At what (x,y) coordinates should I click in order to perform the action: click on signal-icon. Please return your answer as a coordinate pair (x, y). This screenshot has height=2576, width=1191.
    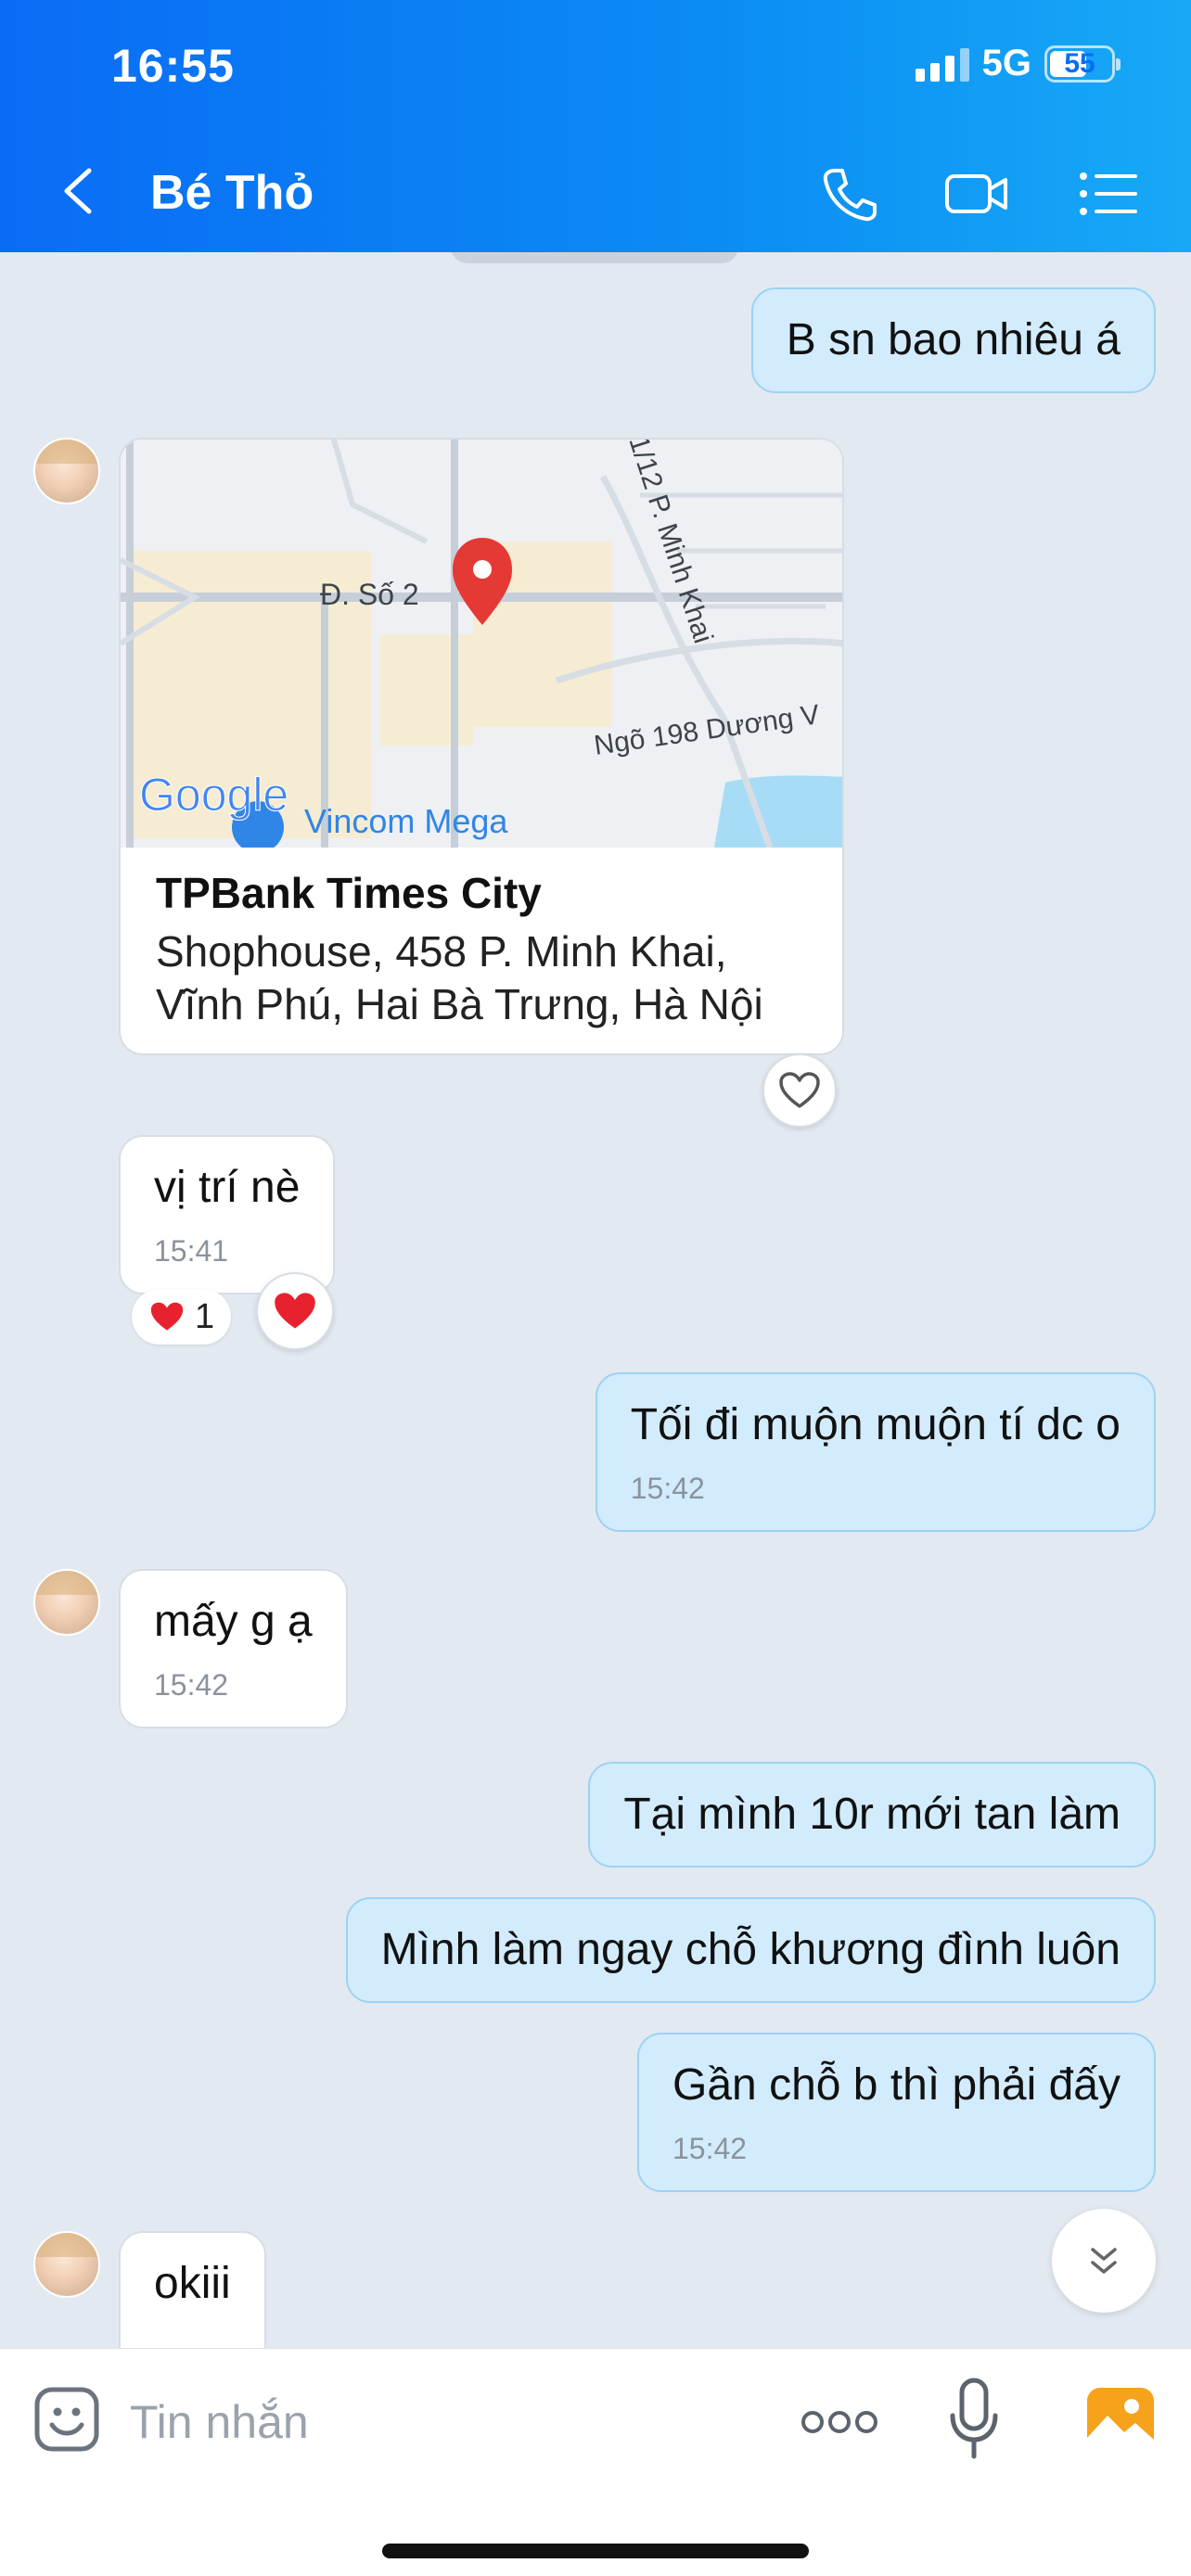
    Looking at the image, I should click on (942, 64).